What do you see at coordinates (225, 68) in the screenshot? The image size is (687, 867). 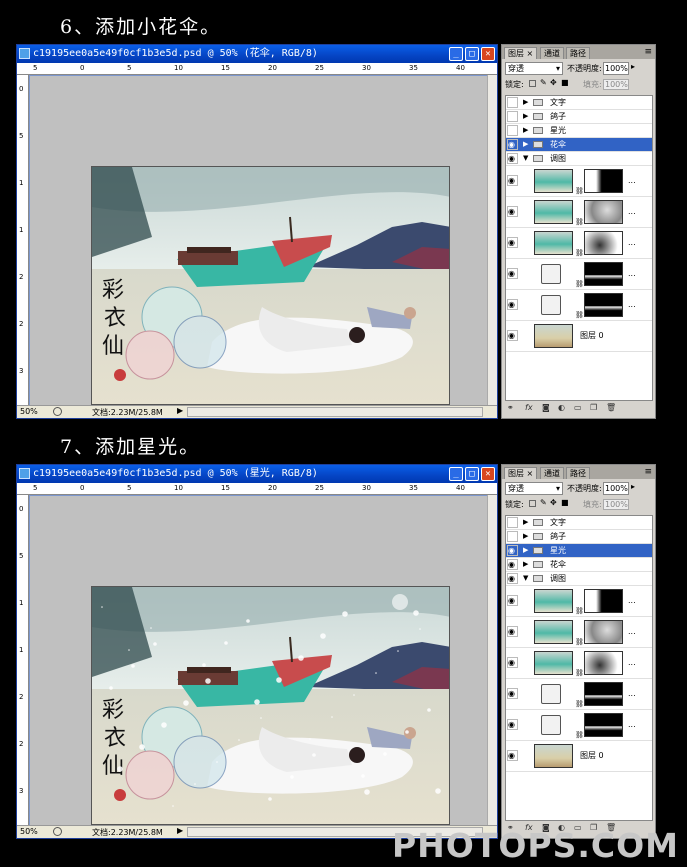 I see `ruler-tick-label: 15` at bounding box center [225, 68].